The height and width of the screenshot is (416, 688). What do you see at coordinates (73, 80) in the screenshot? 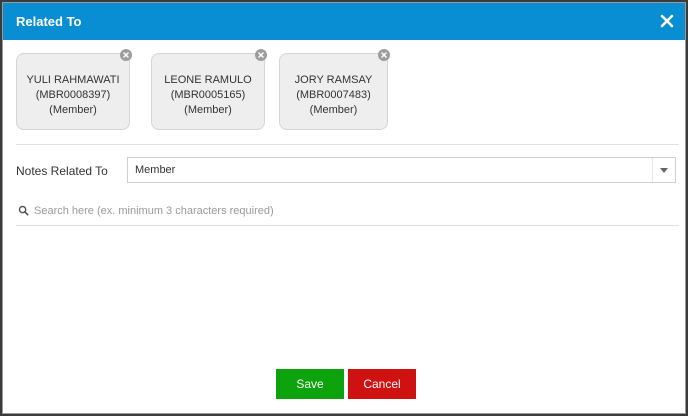
I see `member-name: YULI RAHMAWATI` at bounding box center [73, 80].